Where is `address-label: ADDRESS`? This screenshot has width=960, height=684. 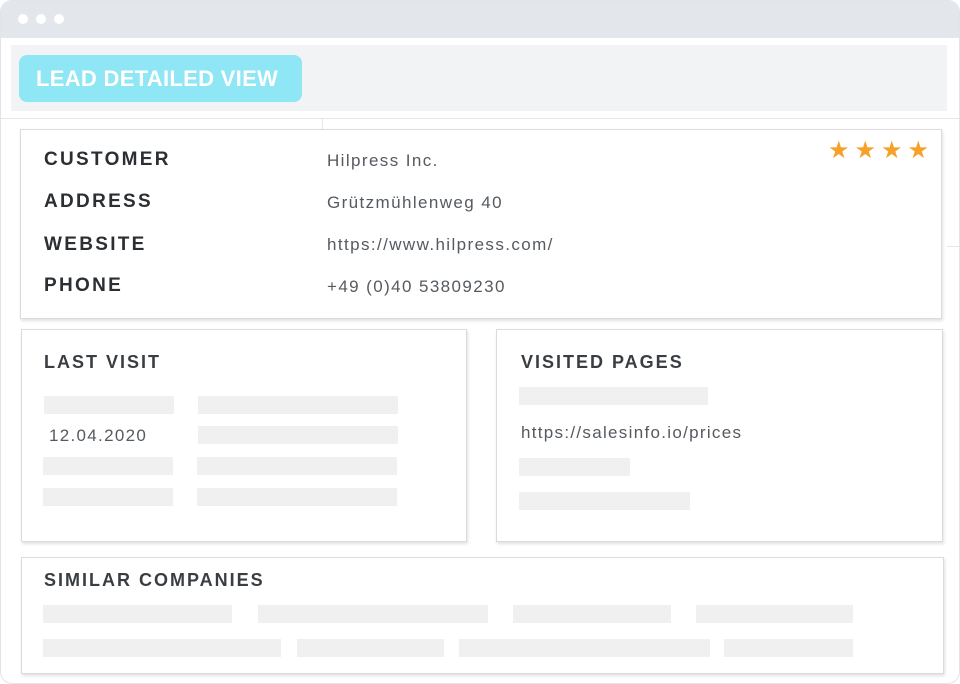
address-label: ADDRESS is located at coordinates (99, 201).